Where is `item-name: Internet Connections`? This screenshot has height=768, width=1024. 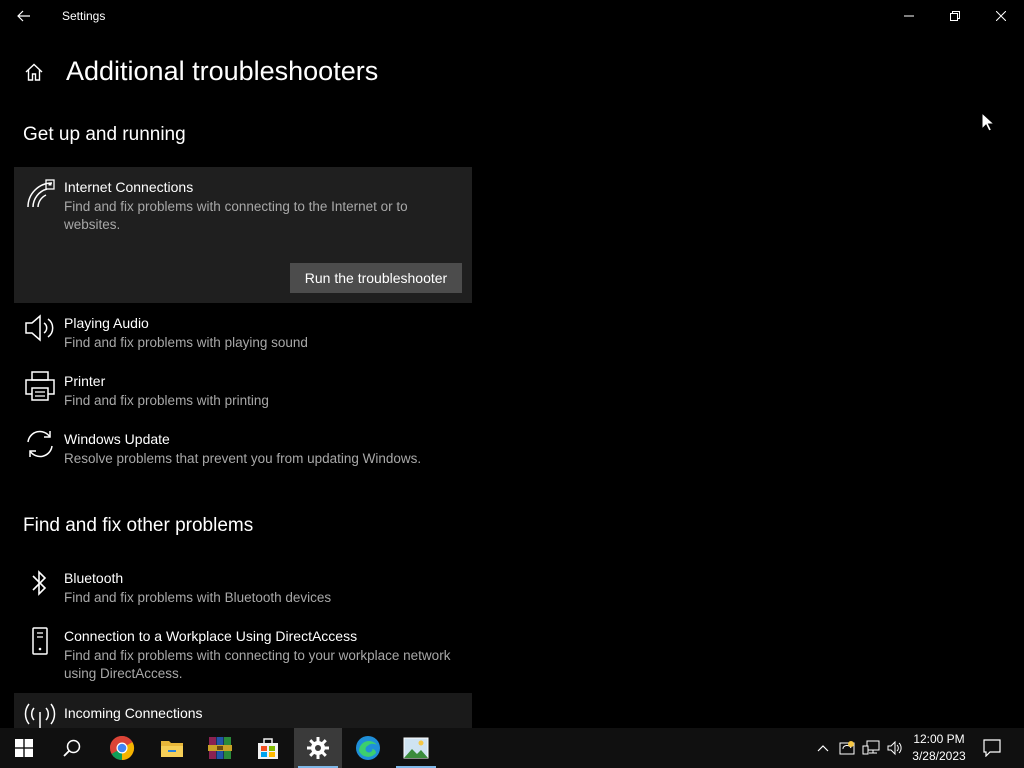 item-name: Internet Connections is located at coordinates (129, 187).